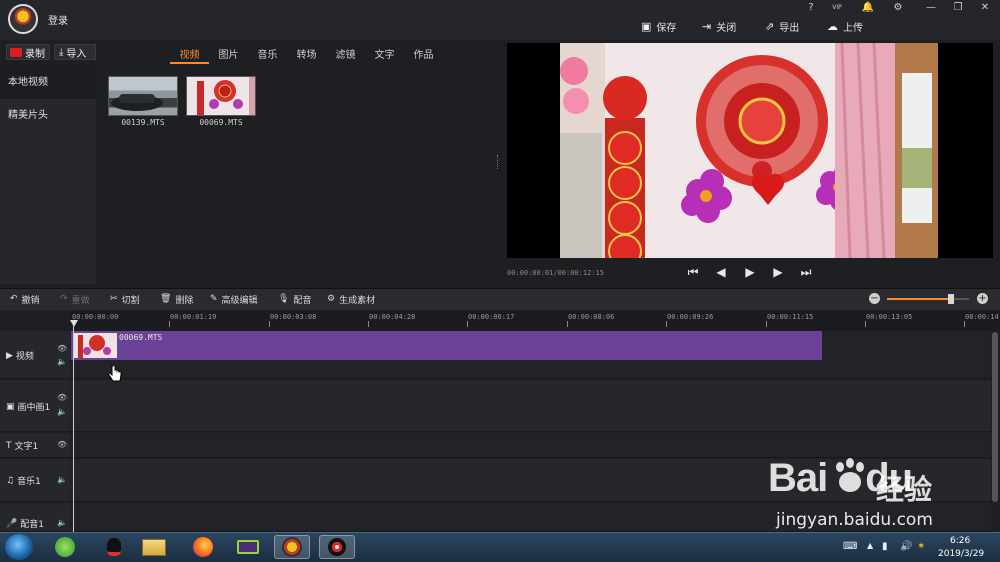 The width and height of the screenshot is (1000, 562). What do you see at coordinates (778, 273) in the screenshot?
I see `next-frame-icon: ▶︎` at bounding box center [778, 273].